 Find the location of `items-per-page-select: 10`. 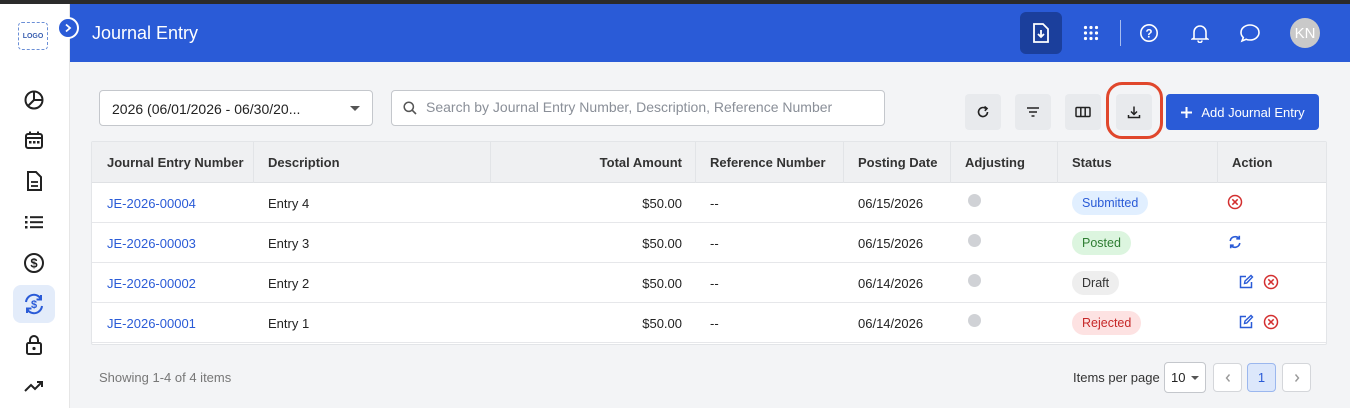

items-per-page-select: 10 is located at coordinates (1185, 377).